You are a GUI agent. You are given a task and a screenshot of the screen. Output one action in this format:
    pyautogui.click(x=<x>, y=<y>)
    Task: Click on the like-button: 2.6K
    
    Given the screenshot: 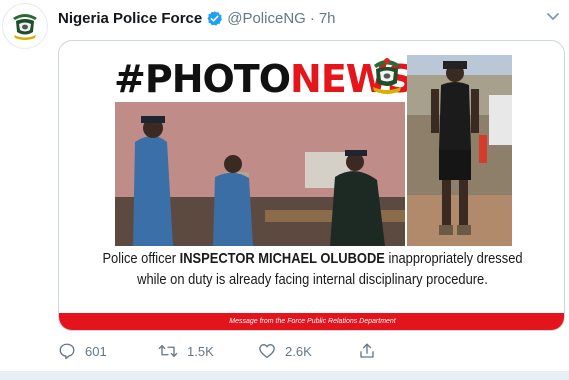 What is the action you would take?
    pyautogui.click(x=308, y=351)
    